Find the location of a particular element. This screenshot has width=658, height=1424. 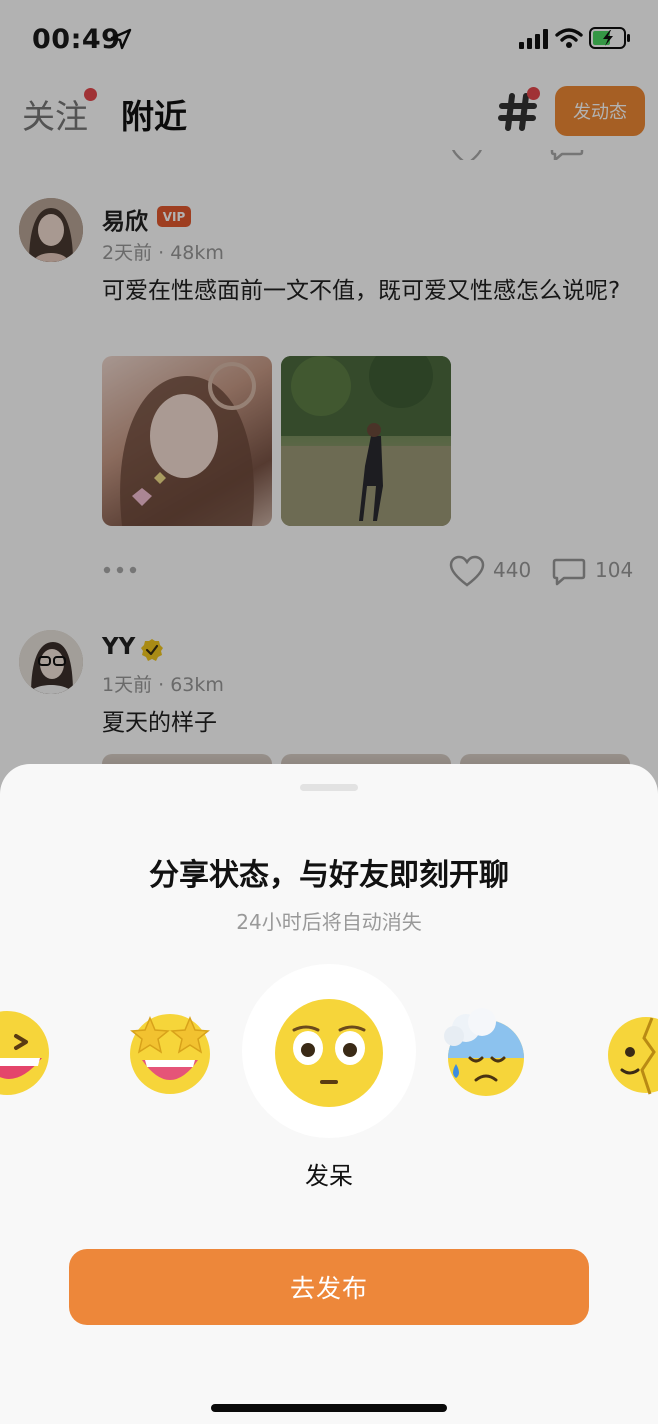

publish-button: 去发布 is located at coordinates (329, 1287).